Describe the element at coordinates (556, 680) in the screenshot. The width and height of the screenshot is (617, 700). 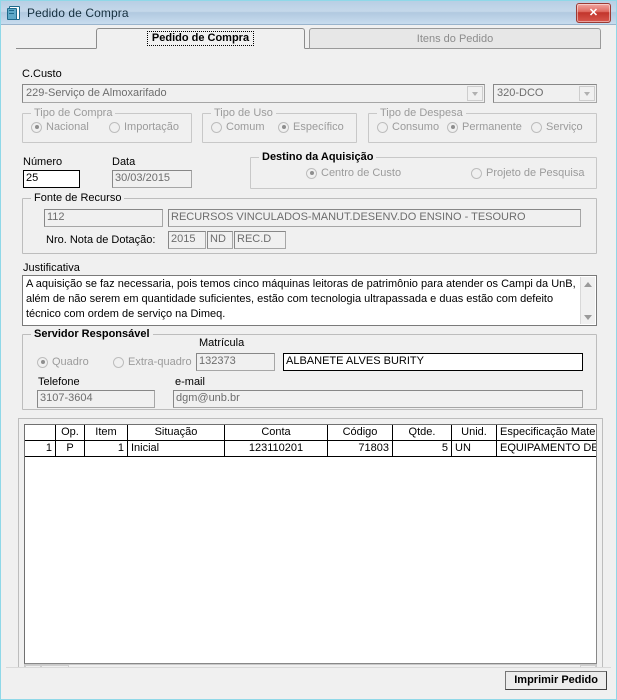
I see `print-order-button: Imprimir Pedido` at that location.